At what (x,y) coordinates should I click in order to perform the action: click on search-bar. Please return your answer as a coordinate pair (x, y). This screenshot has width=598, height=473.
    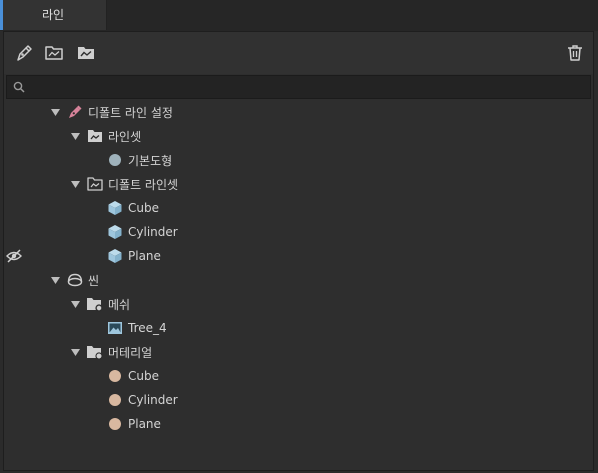
    Looking at the image, I should click on (298, 87).